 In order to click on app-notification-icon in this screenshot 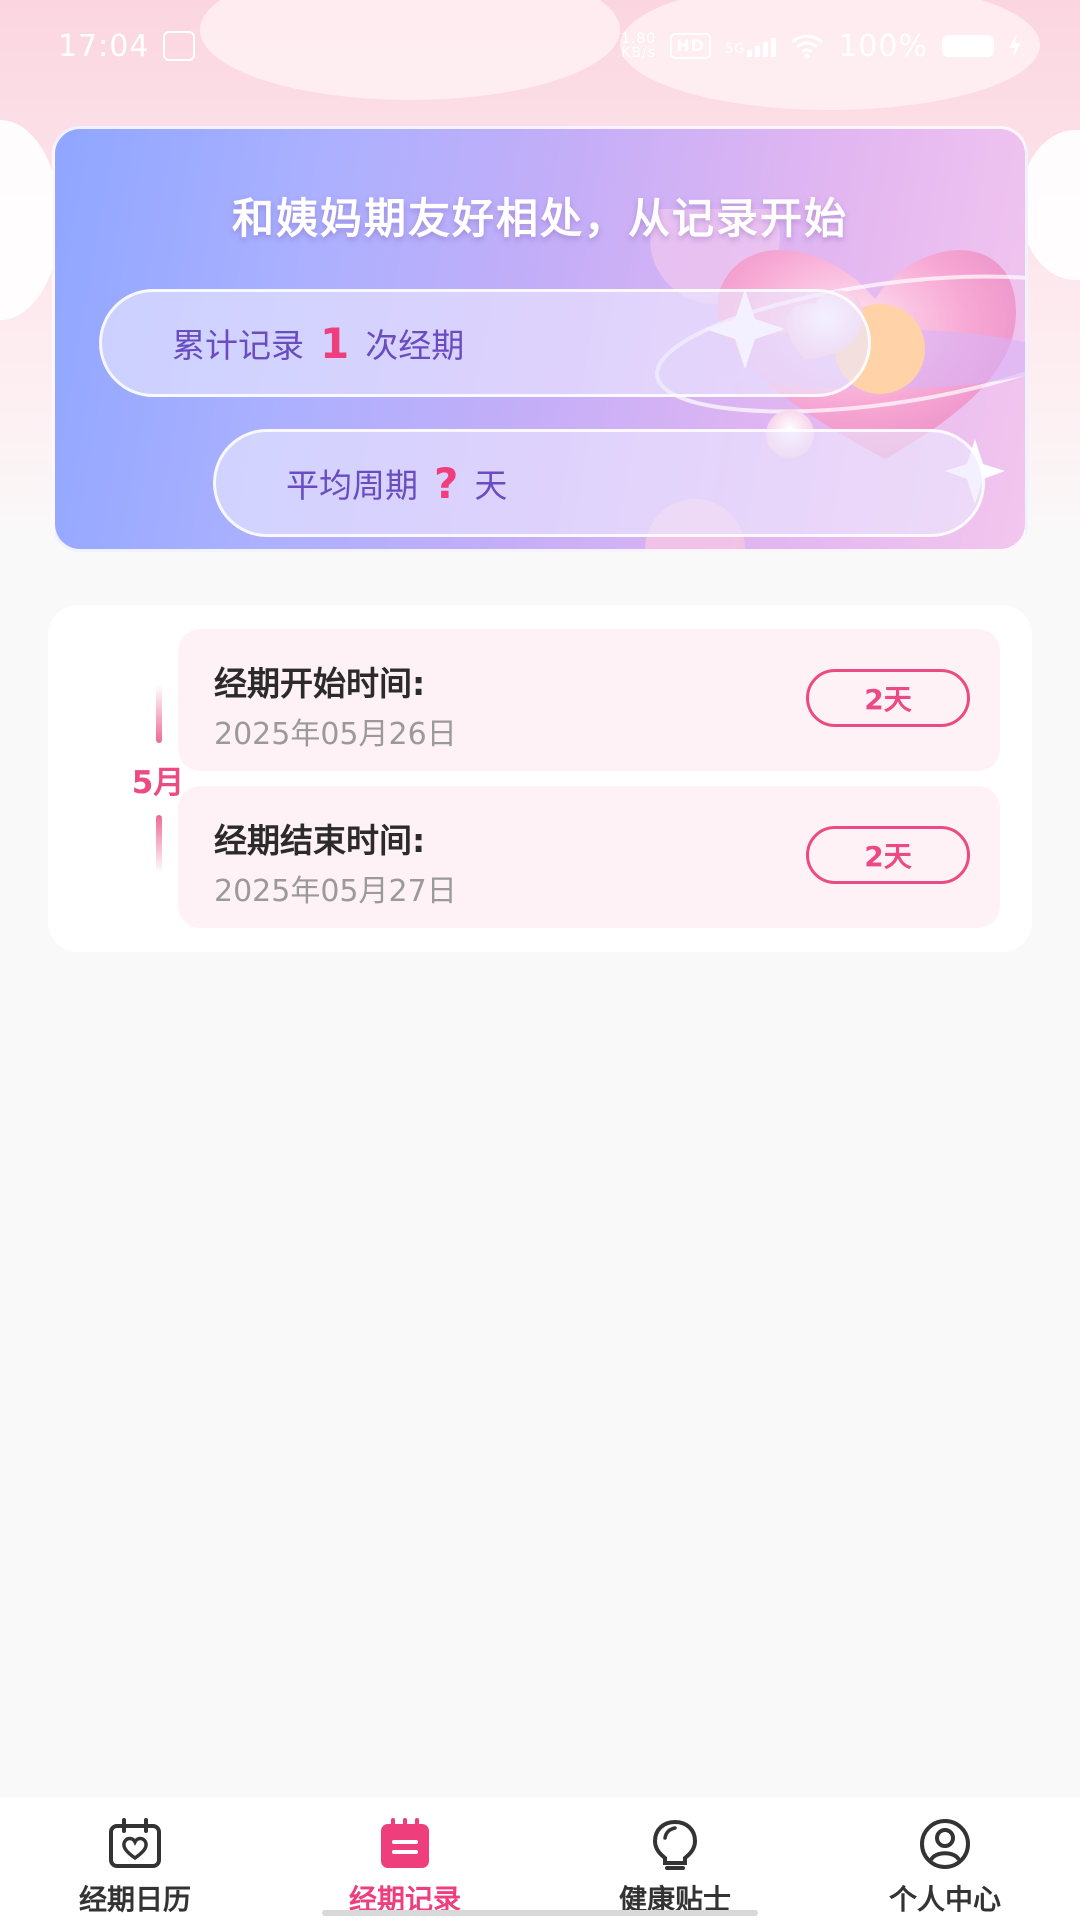, I will do `click(179, 46)`.